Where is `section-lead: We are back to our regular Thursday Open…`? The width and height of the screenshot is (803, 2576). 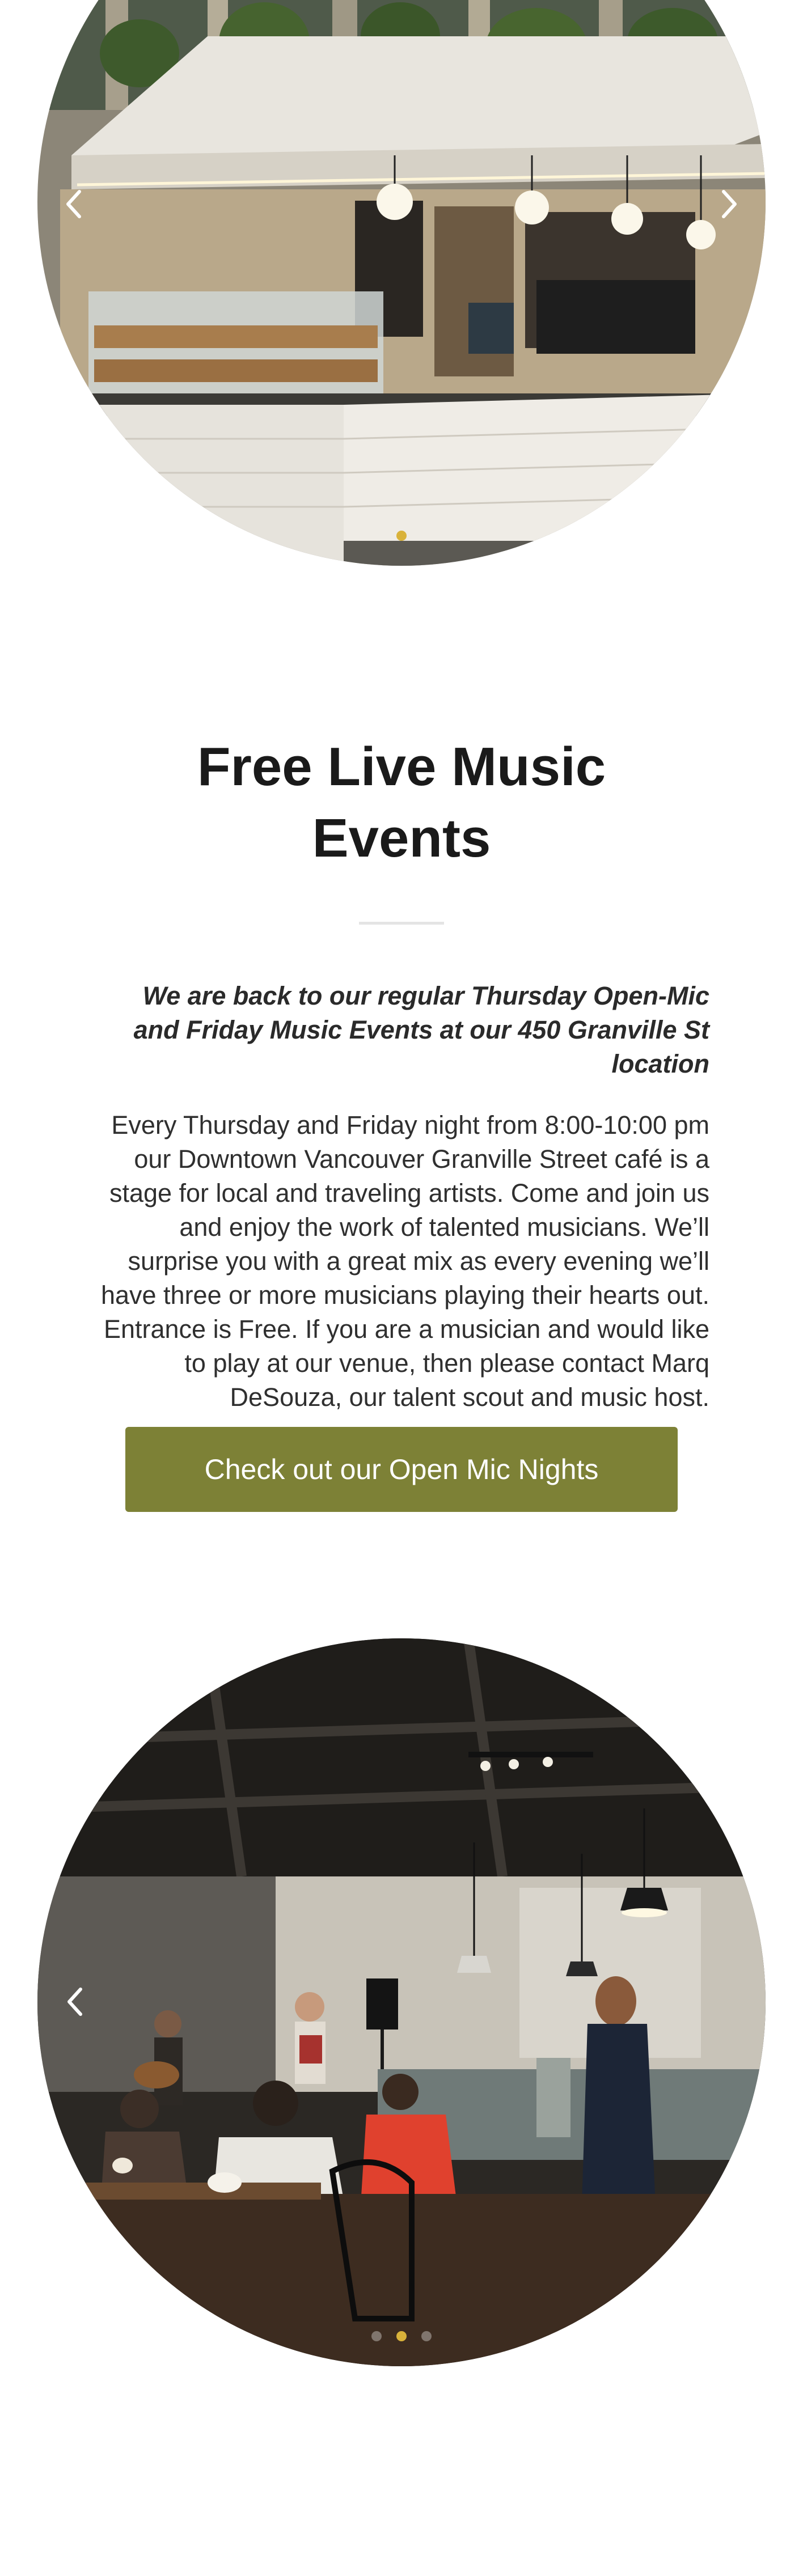 section-lead: We are back to our regular Thursday Open… is located at coordinates (421, 1029).